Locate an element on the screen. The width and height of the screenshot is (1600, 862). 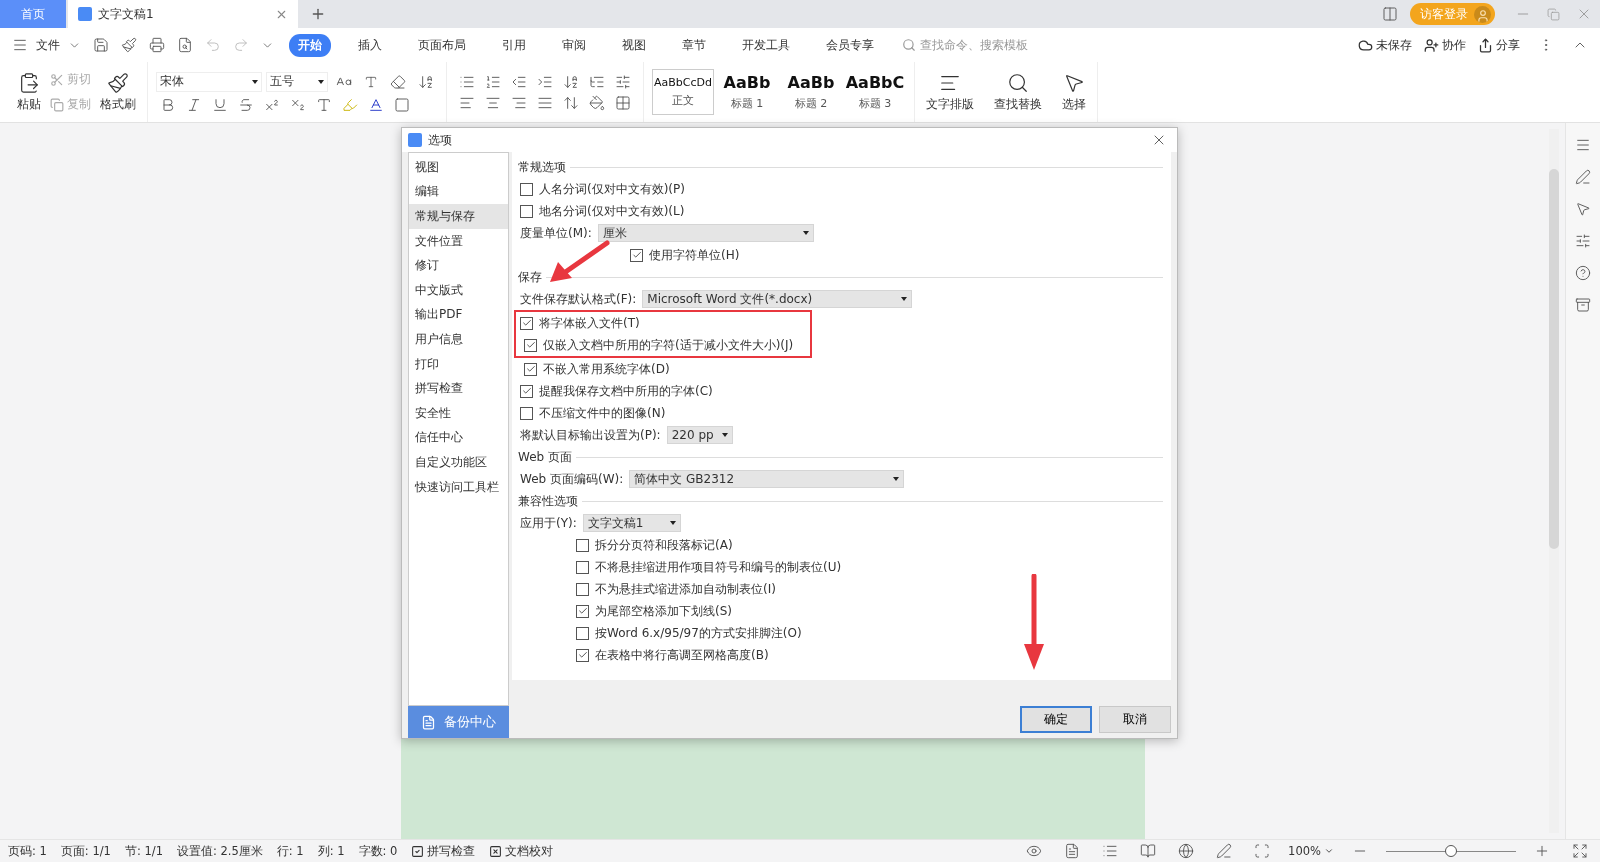
pointer-icon is located at coordinates (1074, 83).